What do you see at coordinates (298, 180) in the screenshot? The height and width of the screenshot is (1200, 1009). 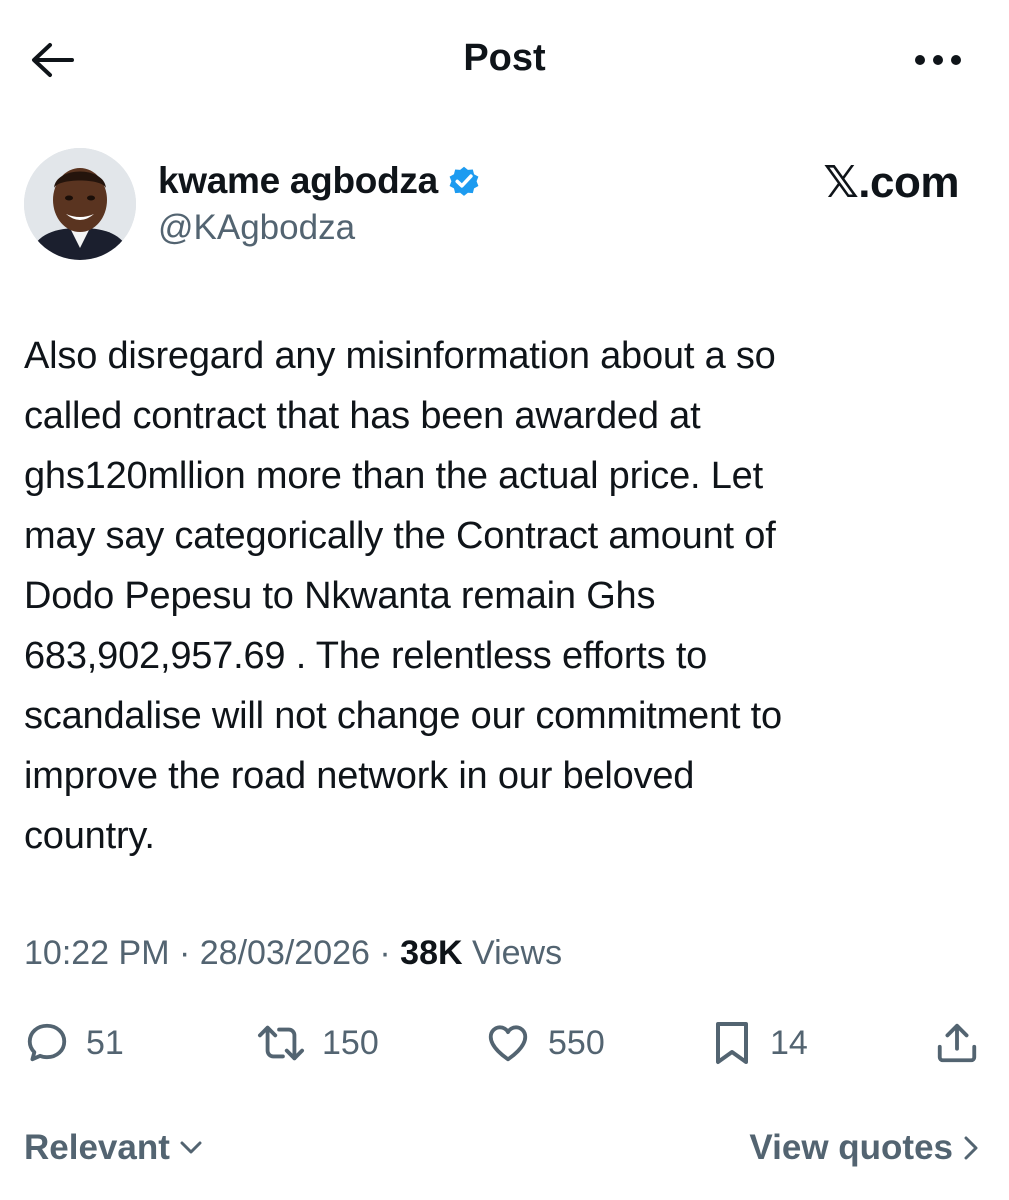 I see `author-display-name: kwame agbodza` at bounding box center [298, 180].